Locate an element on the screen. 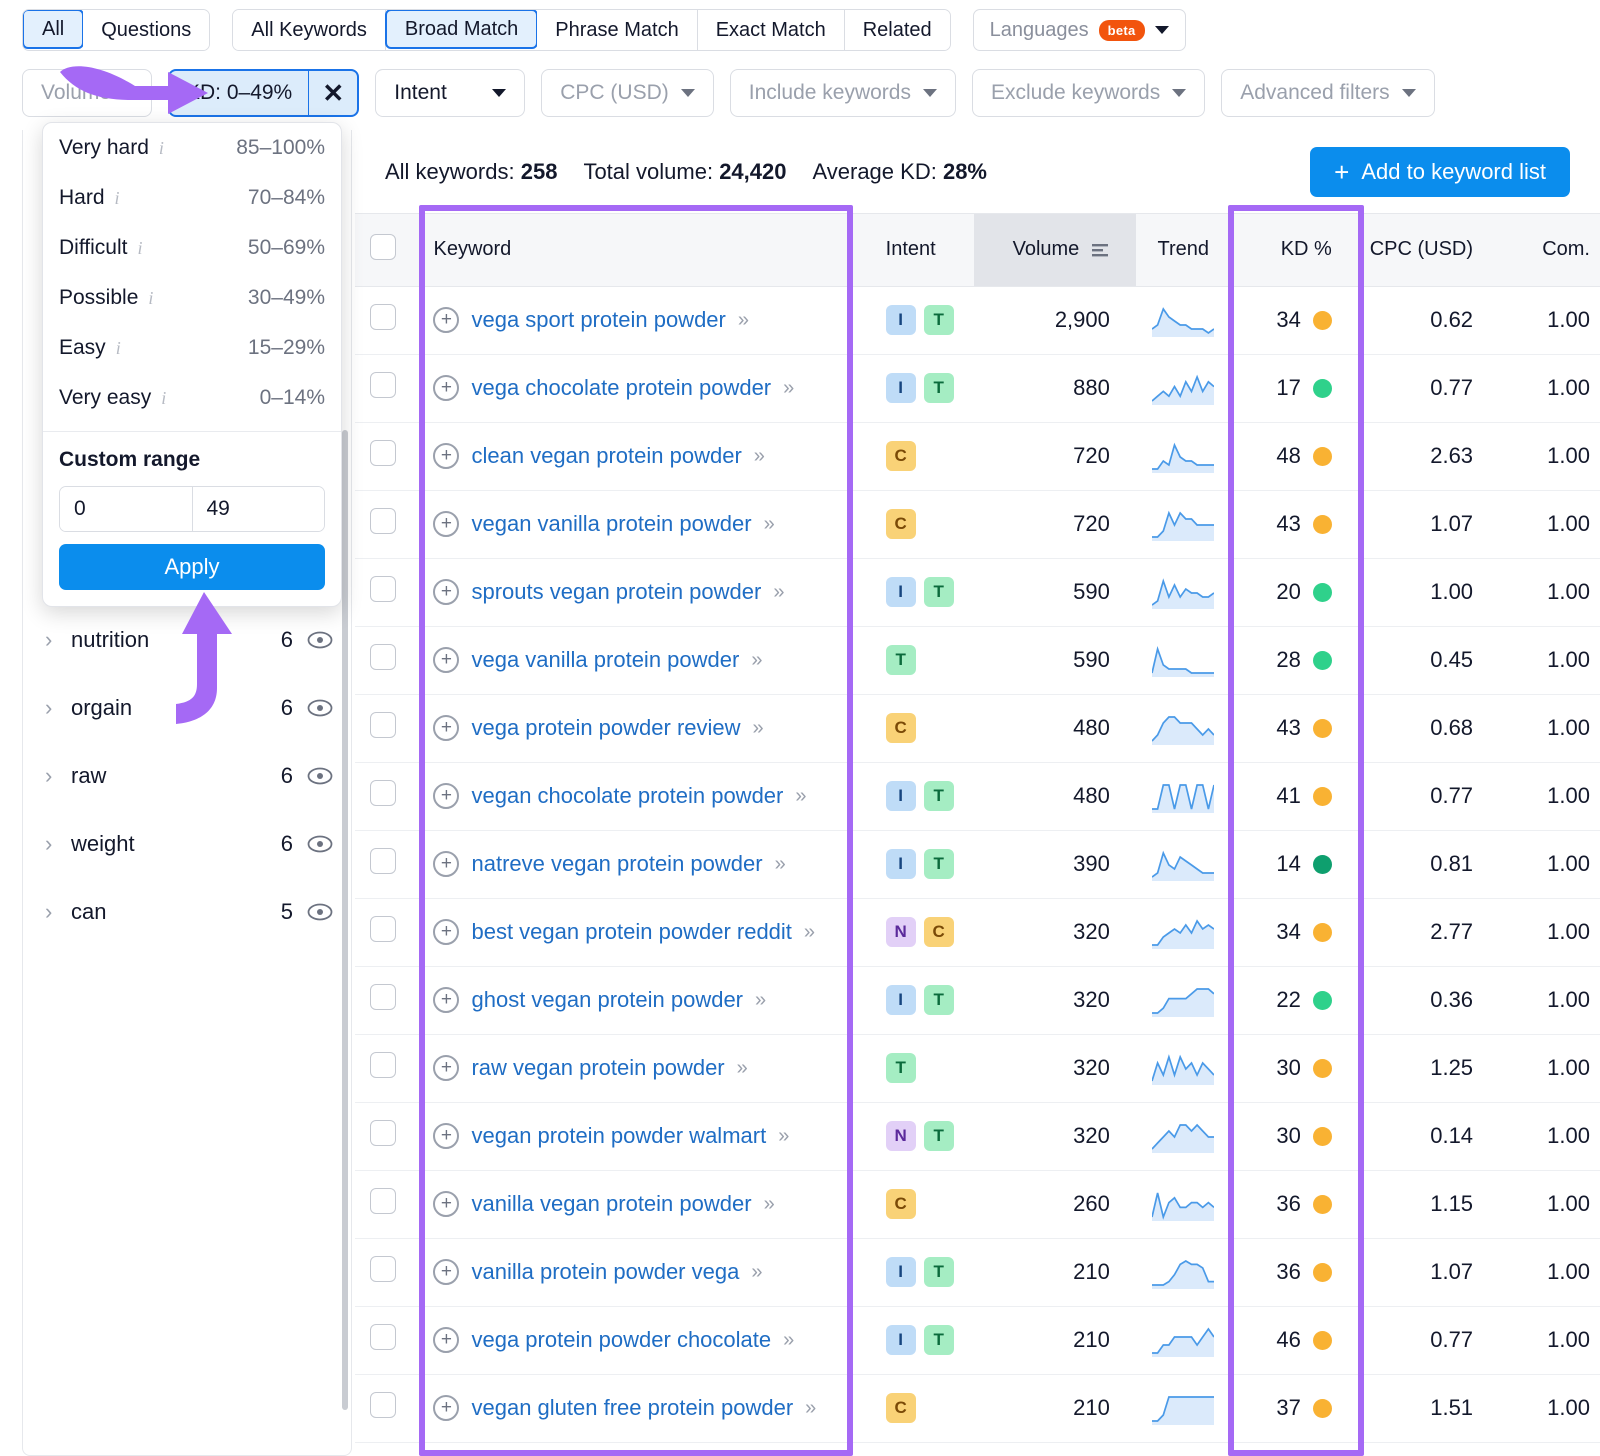  sidebar-scrollbar is located at coordinates (345, 920).